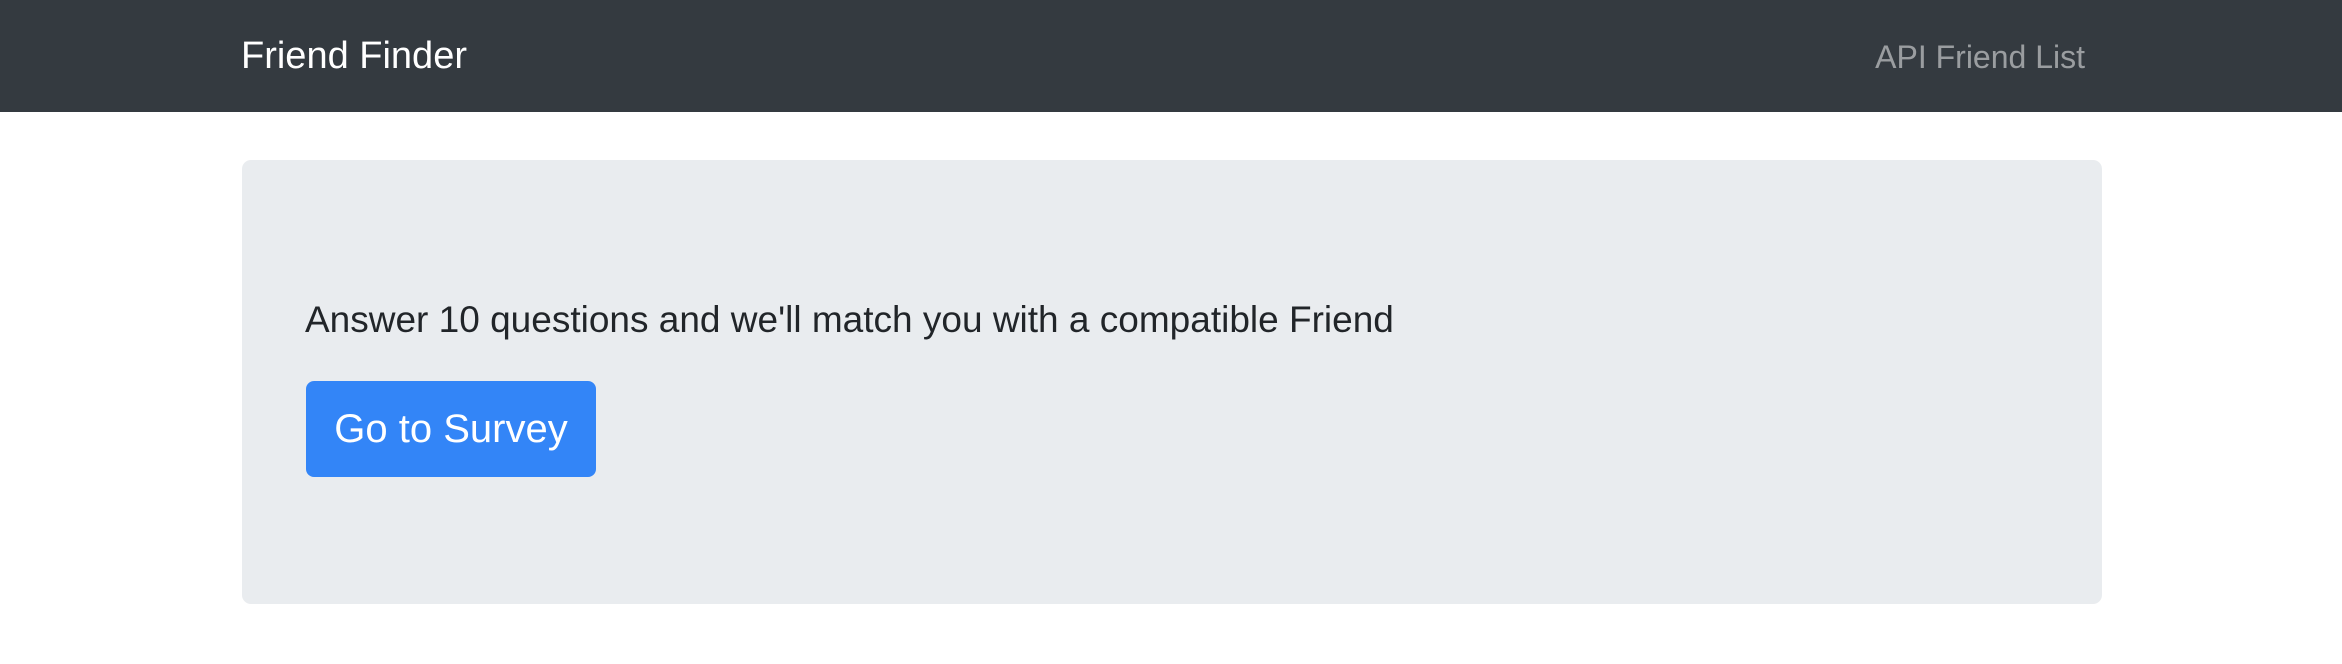 This screenshot has height=664, width=2342. Describe the element at coordinates (451, 429) in the screenshot. I see `go-to-survey-button: Go to Survey` at that location.